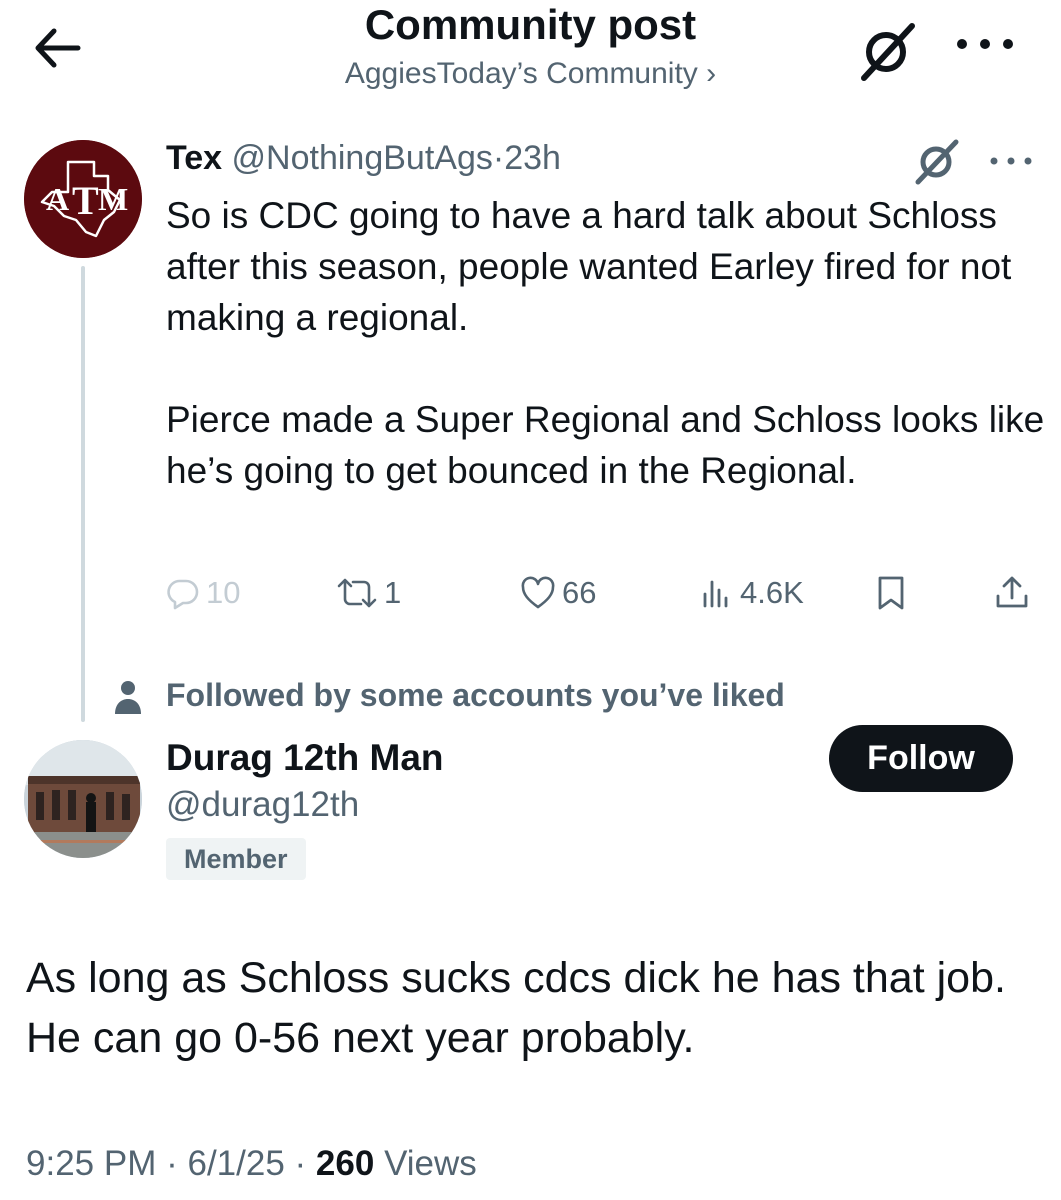 The image size is (1061, 1200). What do you see at coordinates (235, 1163) in the screenshot?
I see `post-date: 6/1/25` at bounding box center [235, 1163].